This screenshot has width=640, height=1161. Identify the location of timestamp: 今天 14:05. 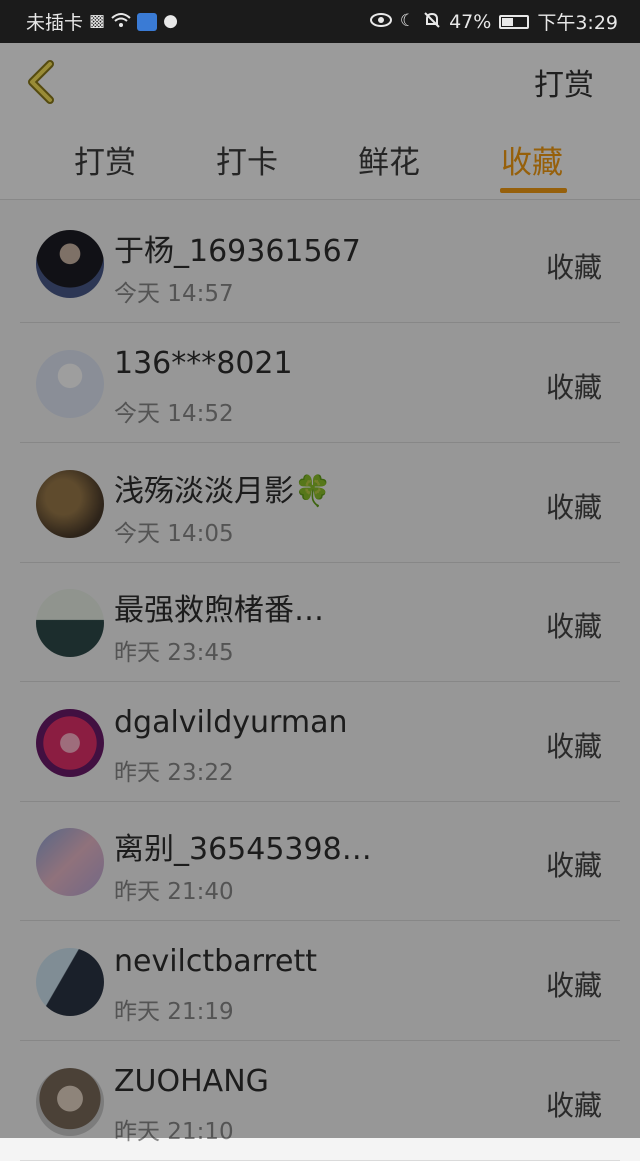
(174, 534).